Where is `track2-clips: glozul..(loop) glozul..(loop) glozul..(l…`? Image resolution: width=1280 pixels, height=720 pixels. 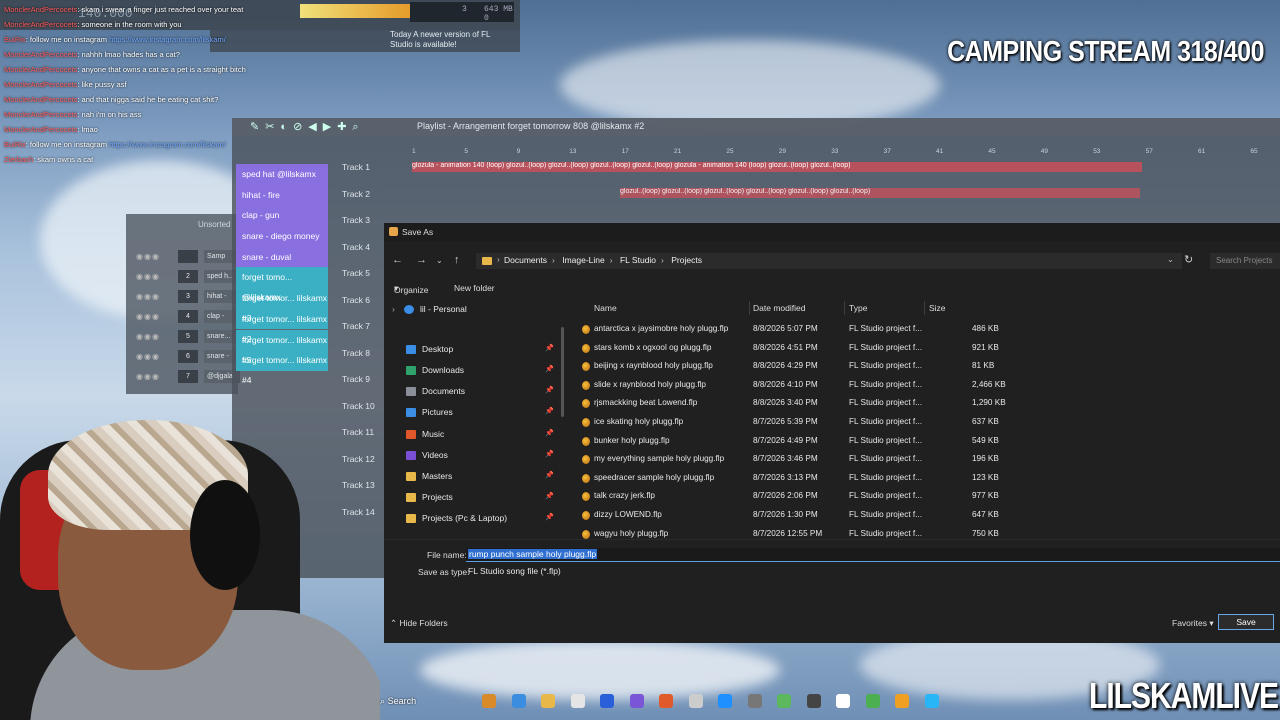
track2-clips: glozul..(loop) glozul..(loop) glozul..(l… is located at coordinates (880, 193).